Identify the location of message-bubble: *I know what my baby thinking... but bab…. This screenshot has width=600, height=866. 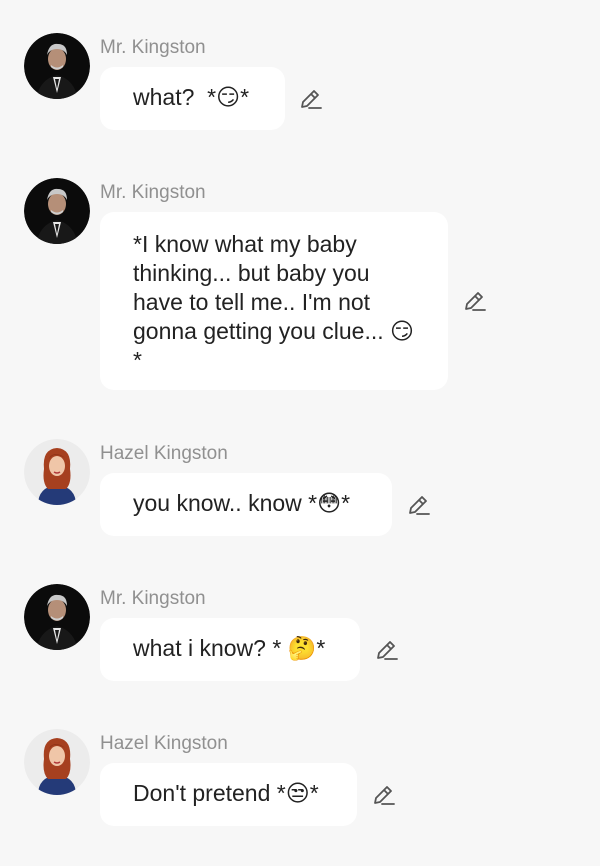
(274, 301).